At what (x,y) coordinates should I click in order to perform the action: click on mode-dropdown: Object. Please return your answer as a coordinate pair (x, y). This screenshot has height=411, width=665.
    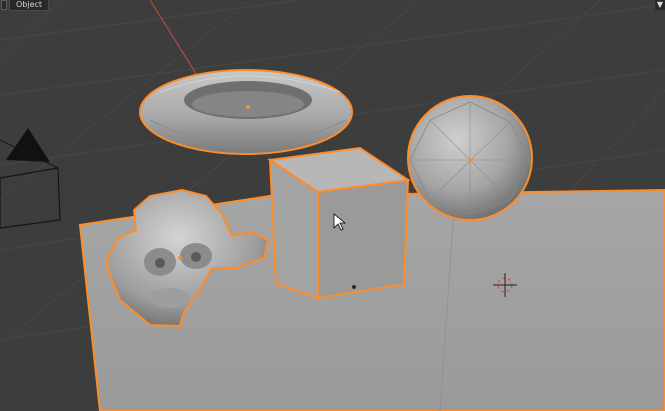
    Looking at the image, I should click on (29, 5).